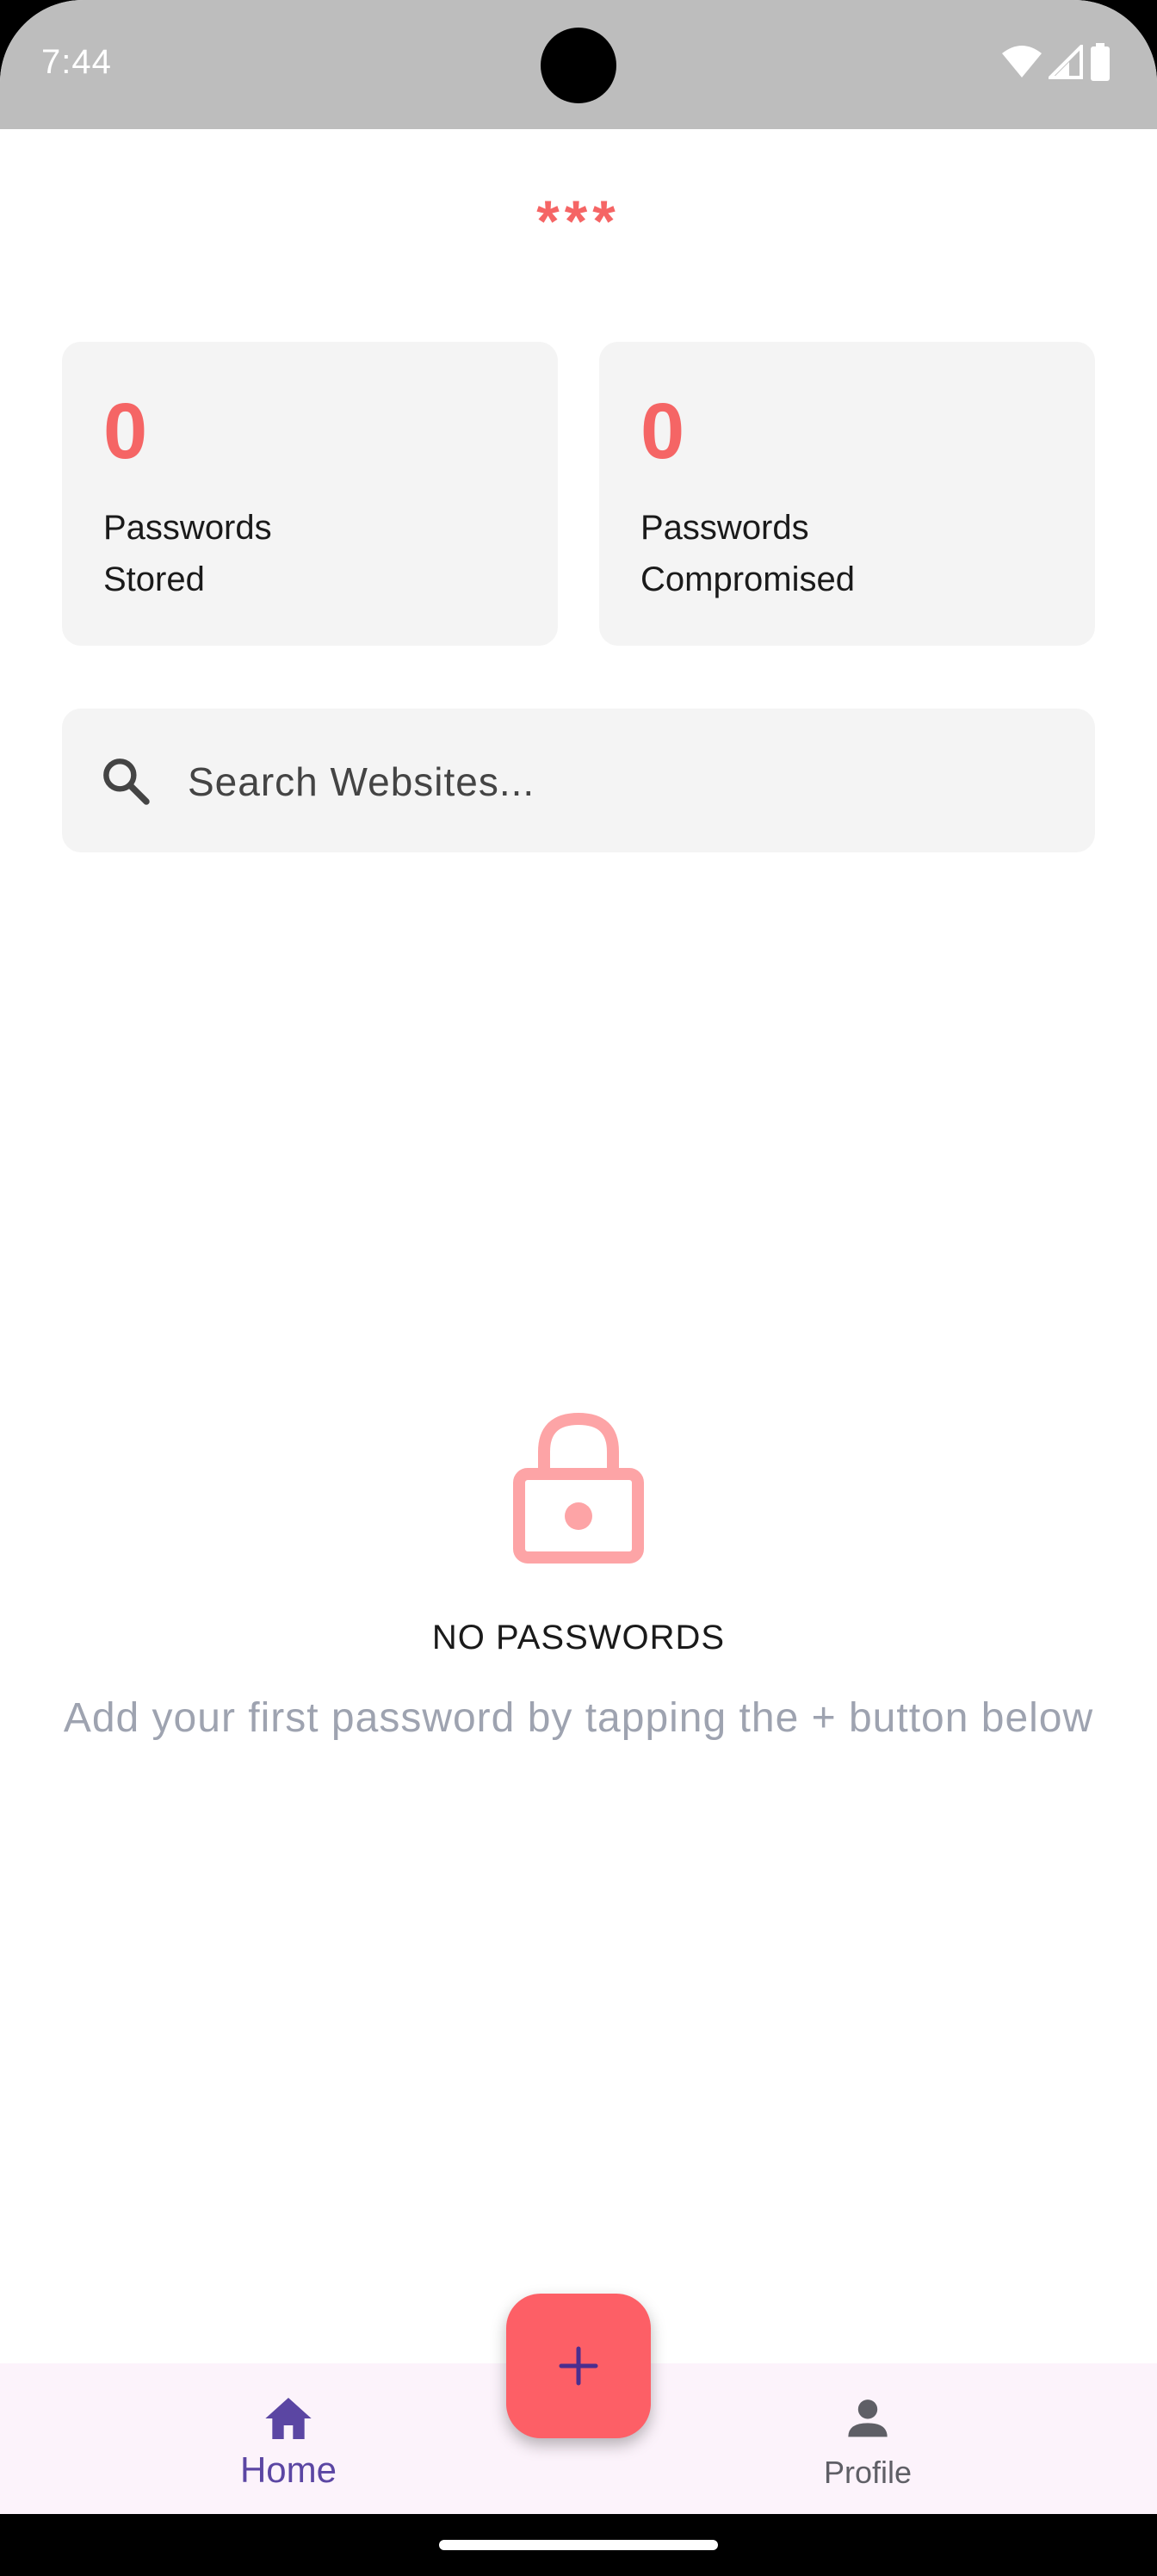 The height and width of the screenshot is (2576, 1157). I want to click on status-time: 7:44, so click(76, 62).